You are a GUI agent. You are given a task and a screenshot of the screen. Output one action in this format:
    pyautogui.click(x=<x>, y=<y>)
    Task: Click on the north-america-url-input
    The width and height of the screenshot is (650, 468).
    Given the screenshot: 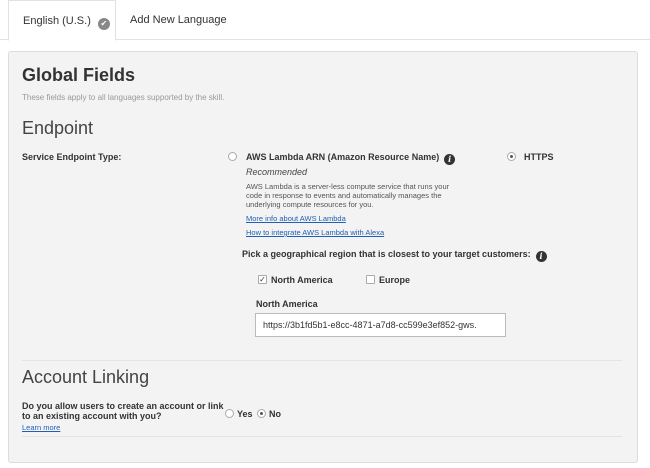 What is the action you would take?
    pyautogui.click(x=380, y=325)
    